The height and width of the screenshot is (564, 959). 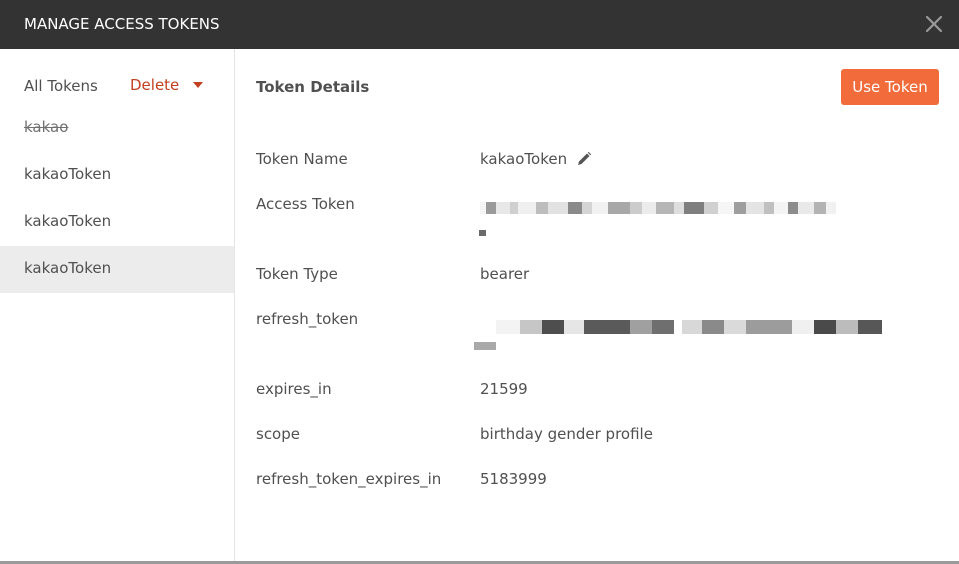 I want to click on token-list-item-label: kakao, so click(x=46, y=127).